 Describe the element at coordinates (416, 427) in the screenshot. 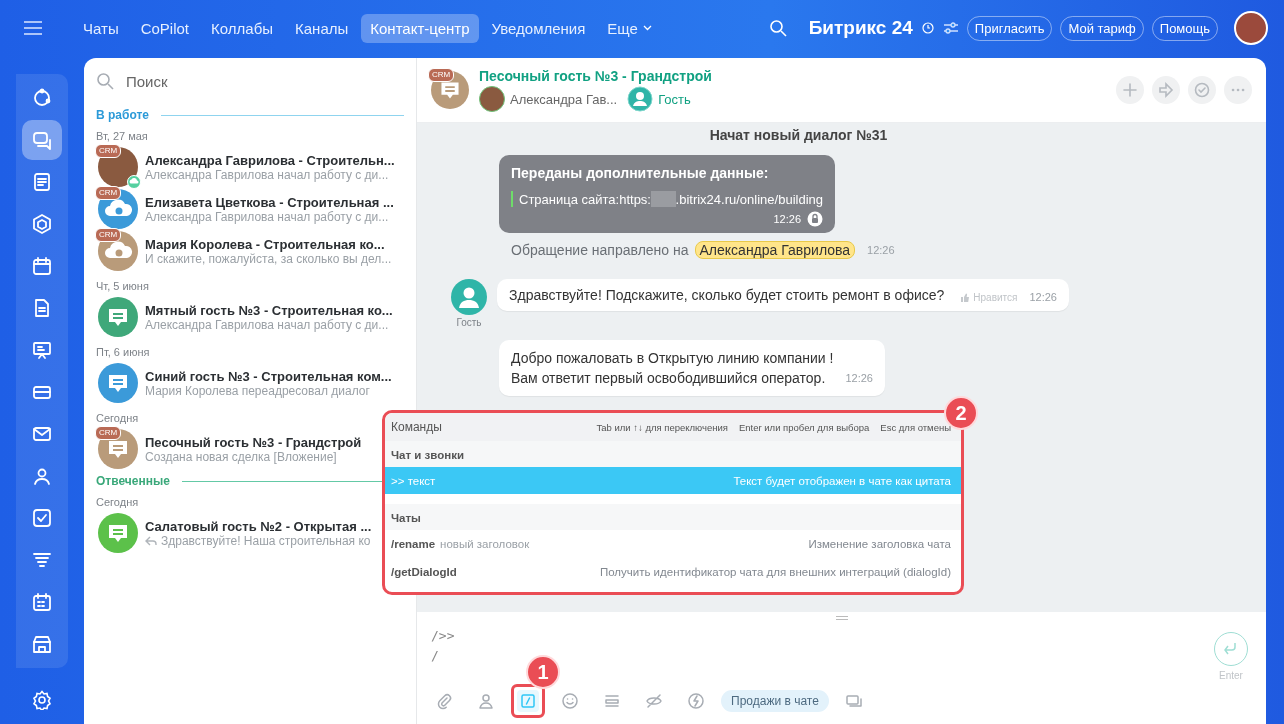

I see `popup-title: Команды` at that location.